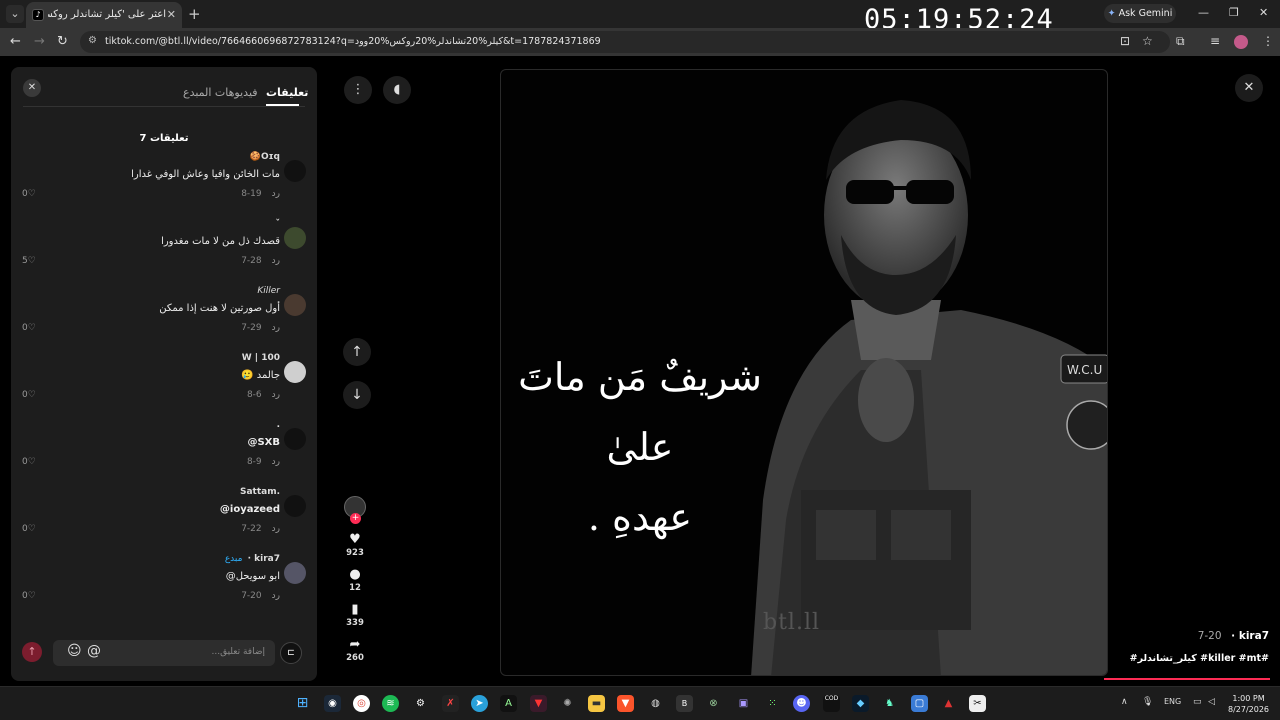 The image size is (1280, 720). I want to click on app-icon: ✗, so click(450, 703).